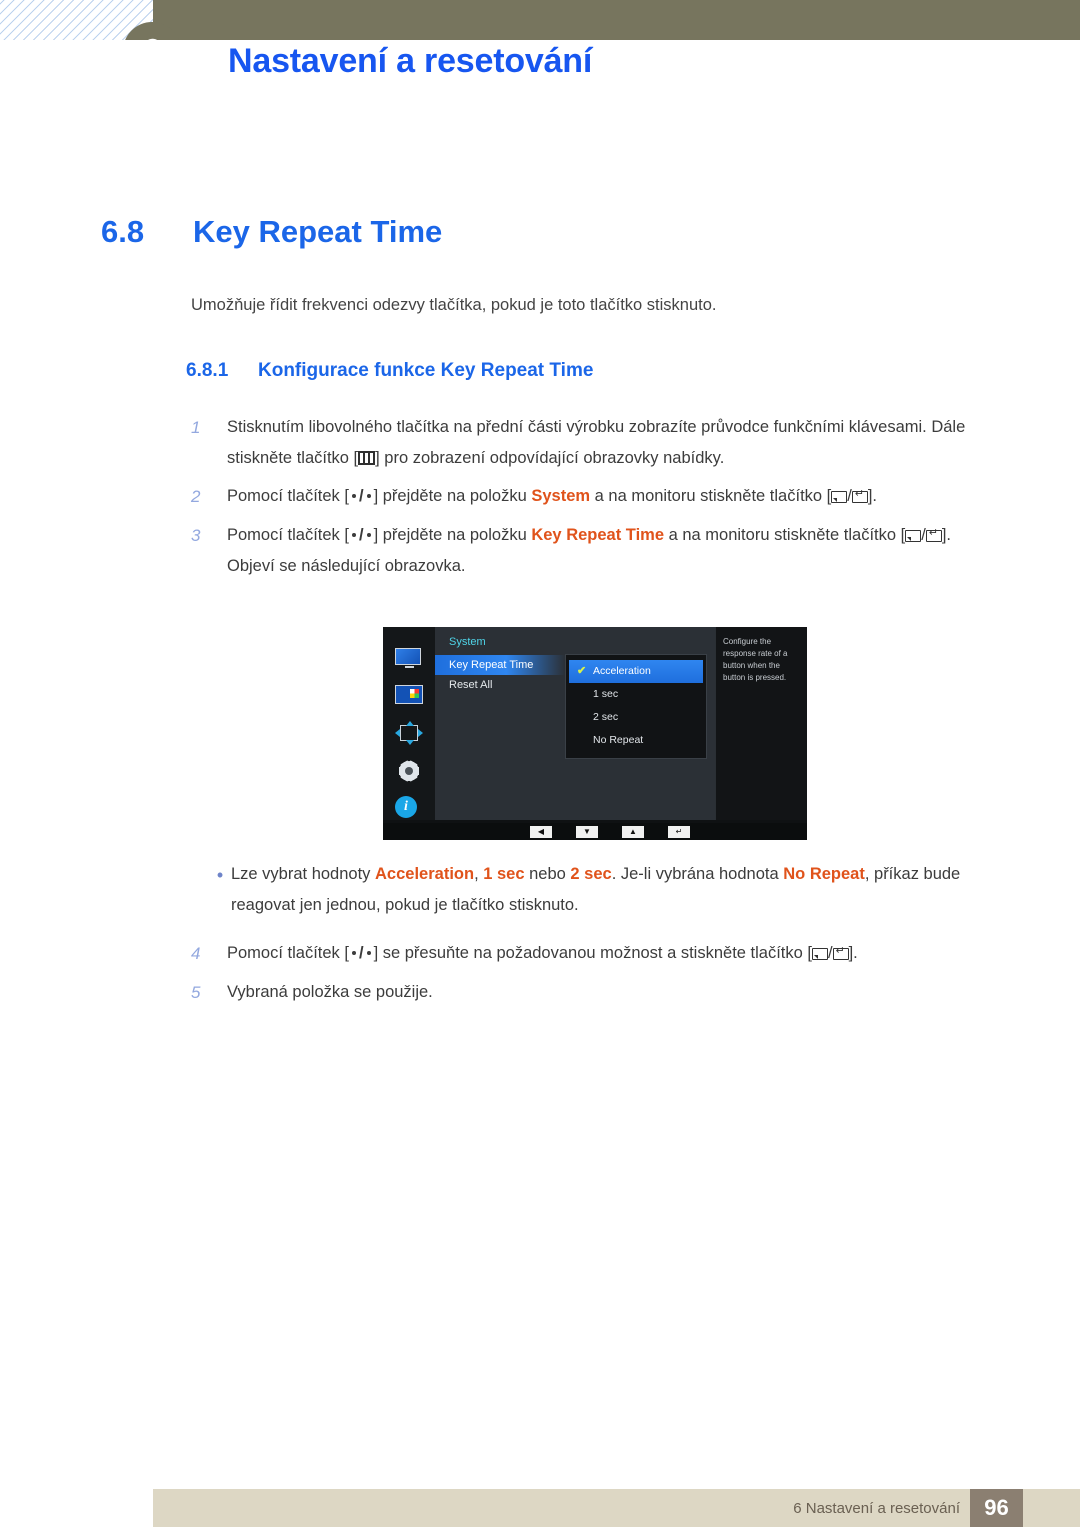 Image resolution: width=1080 pixels, height=1527 pixels. I want to click on osd-option-list: ✔ Acceleration 1 sec 2 sec No Repeat, so click(636, 706).